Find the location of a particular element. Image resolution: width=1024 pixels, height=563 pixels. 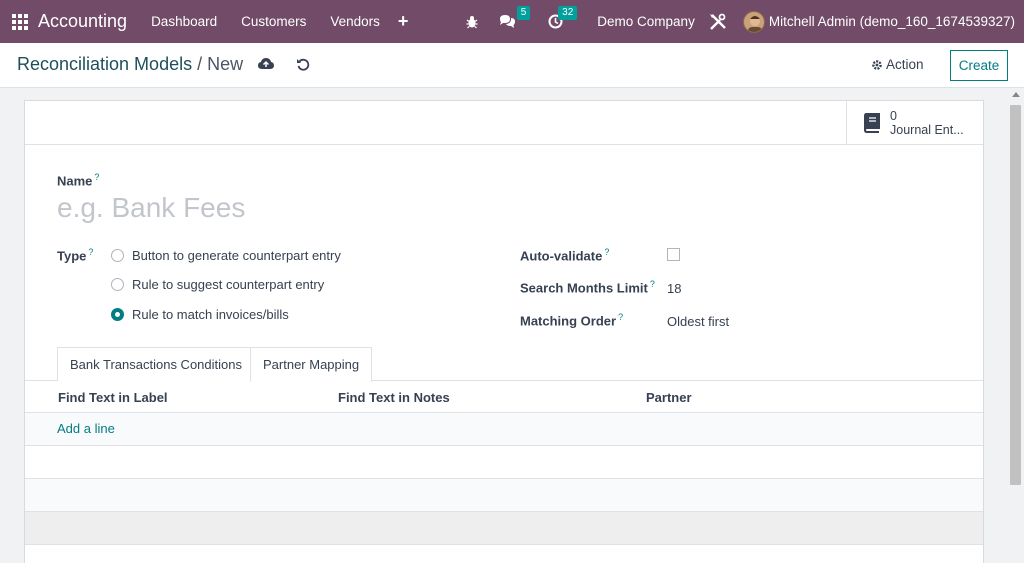

activity-count-badge: 32 is located at coordinates (568, 13).